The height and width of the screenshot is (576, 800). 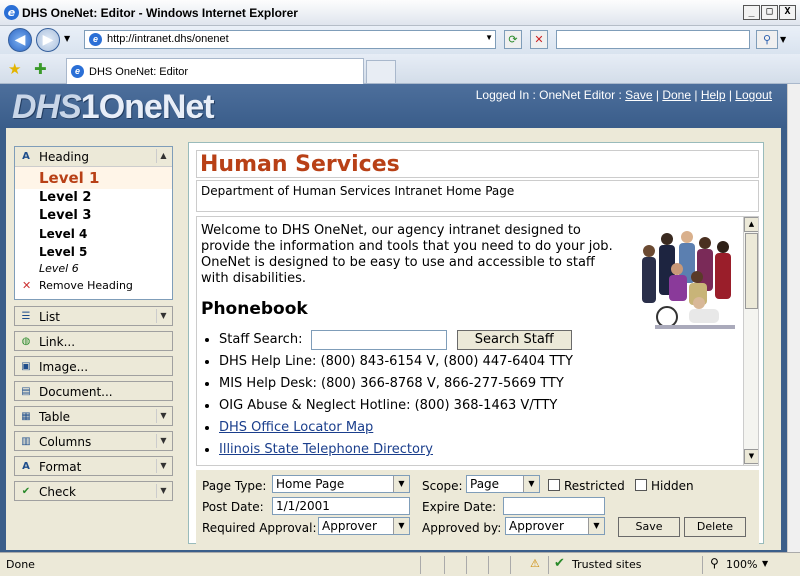 I want to click on back-arrow-icon: ◀, so click(x=20, y=40).